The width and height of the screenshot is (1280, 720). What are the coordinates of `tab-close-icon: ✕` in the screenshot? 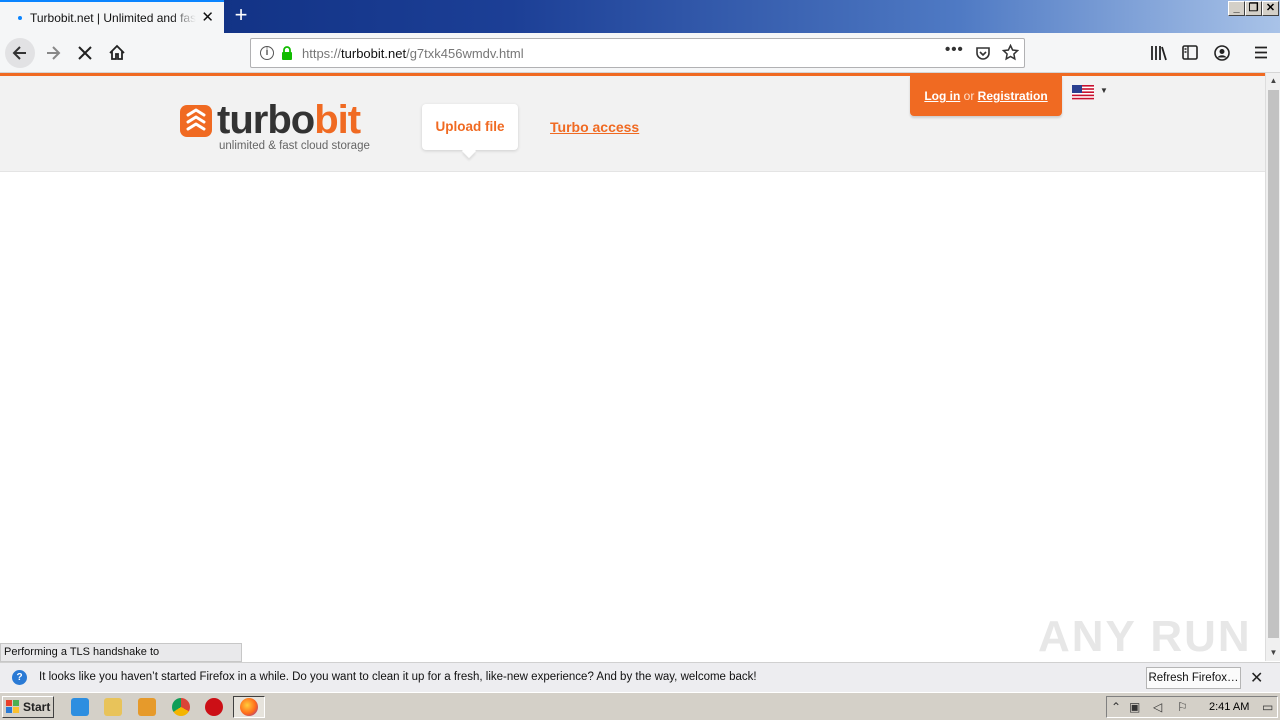 It's located at (207, 17).